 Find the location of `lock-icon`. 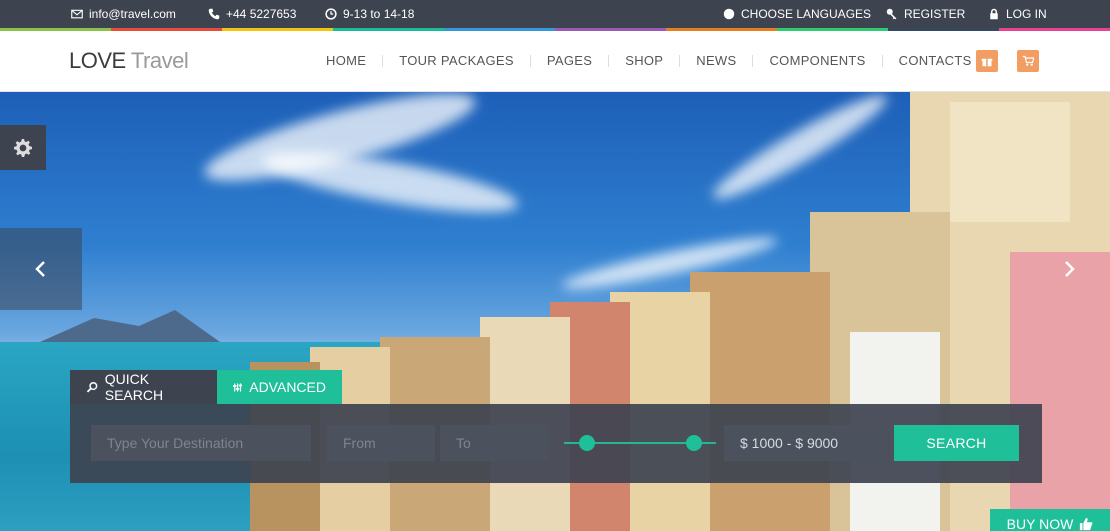

lock-icon is located at coordinates (994, 14).